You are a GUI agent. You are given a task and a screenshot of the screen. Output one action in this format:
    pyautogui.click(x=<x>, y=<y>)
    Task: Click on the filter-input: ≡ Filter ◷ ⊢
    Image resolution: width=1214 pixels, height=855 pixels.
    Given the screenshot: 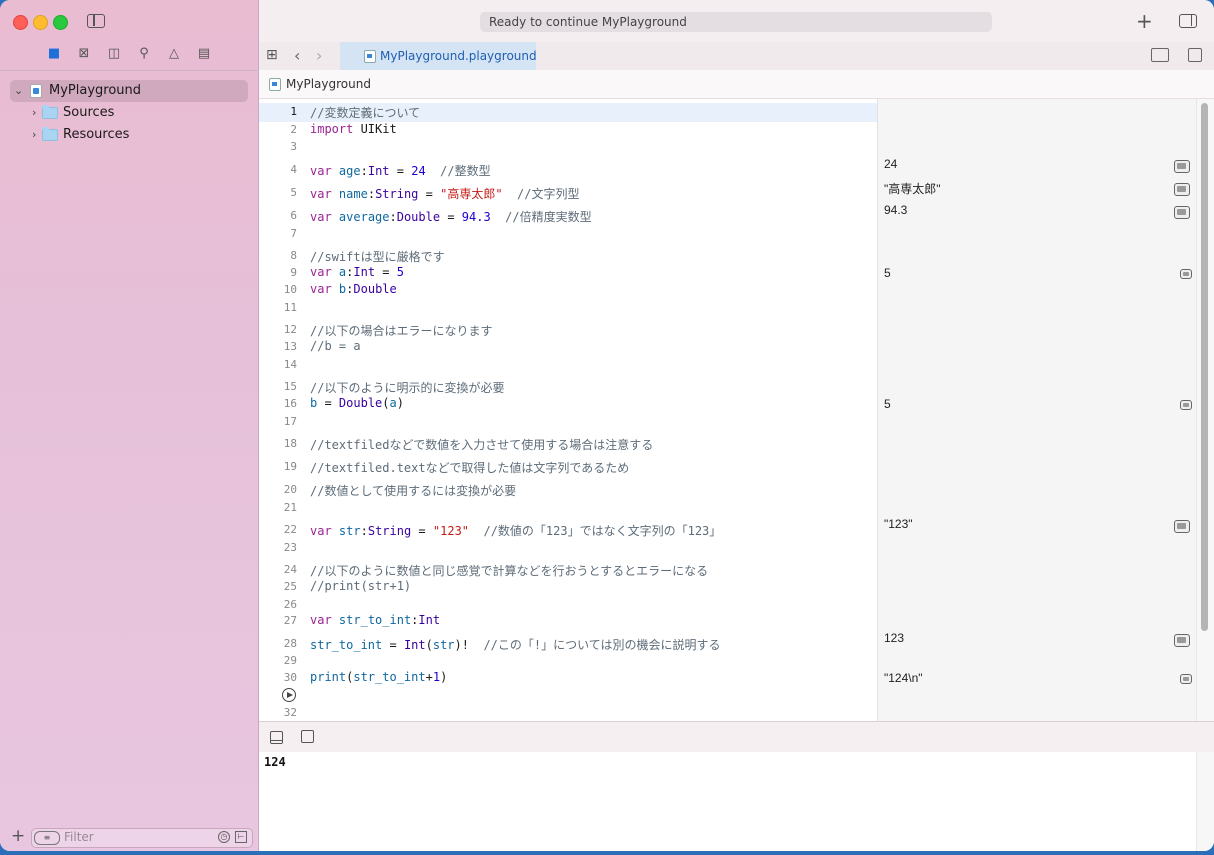 What is the action you would take?
    pyautogui.click(x=142, y=838)
    